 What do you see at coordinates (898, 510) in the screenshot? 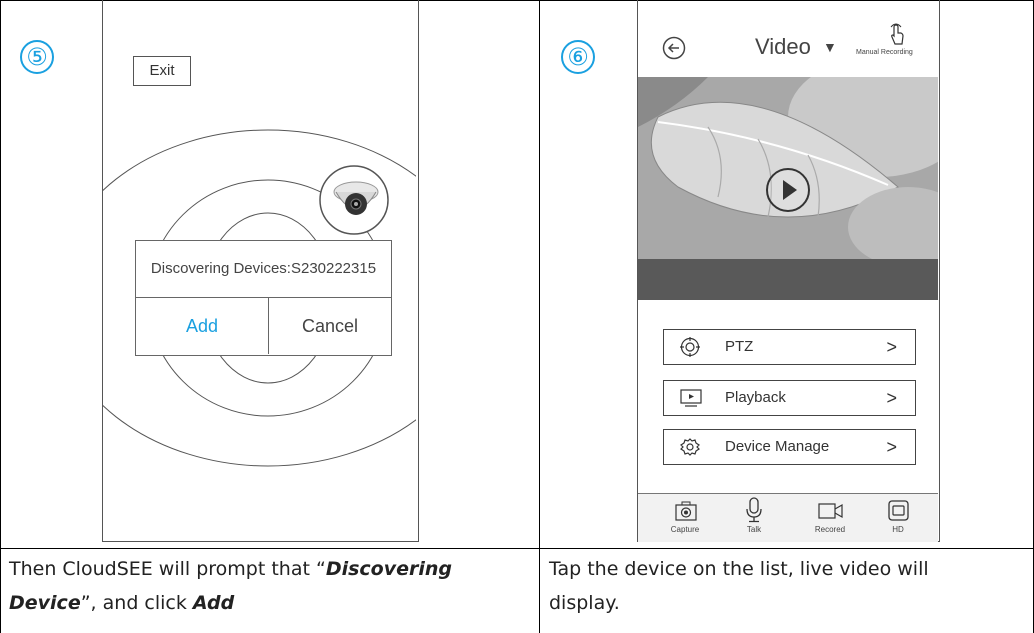
I see `hd-square-icon` at bounding box center [898, 510].